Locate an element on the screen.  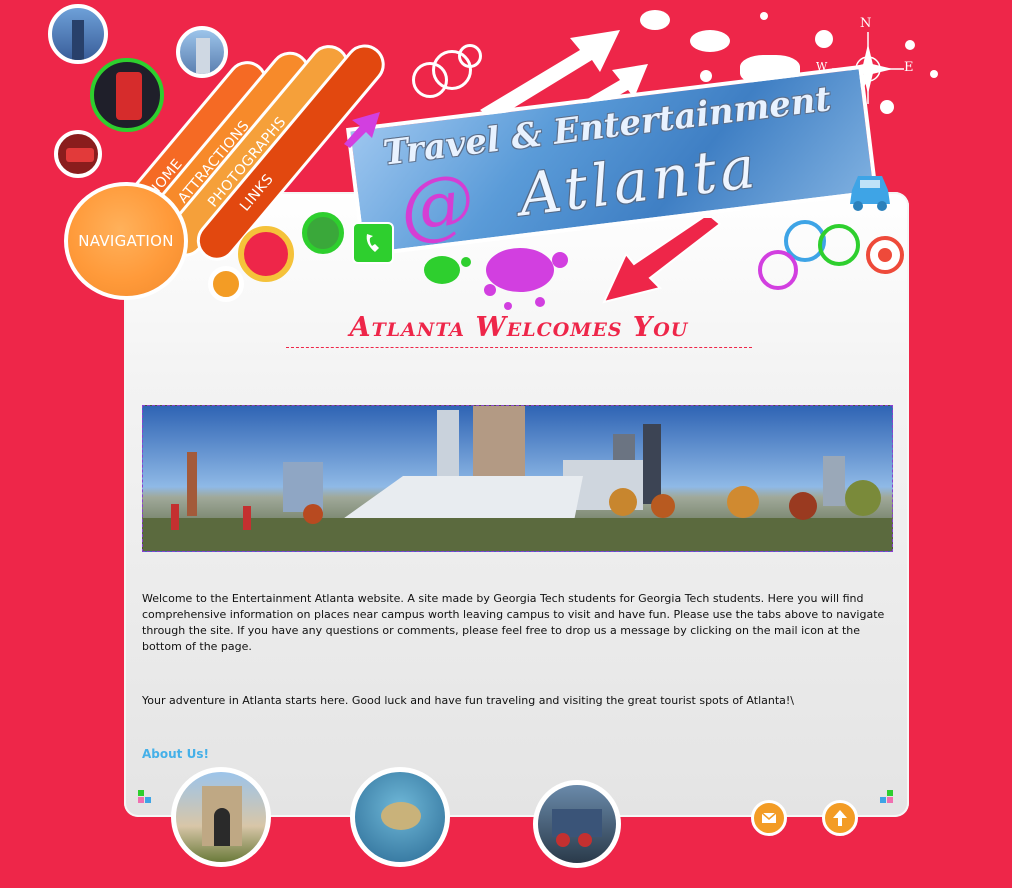
photo-locomotive is located at coordinates (577, 824).